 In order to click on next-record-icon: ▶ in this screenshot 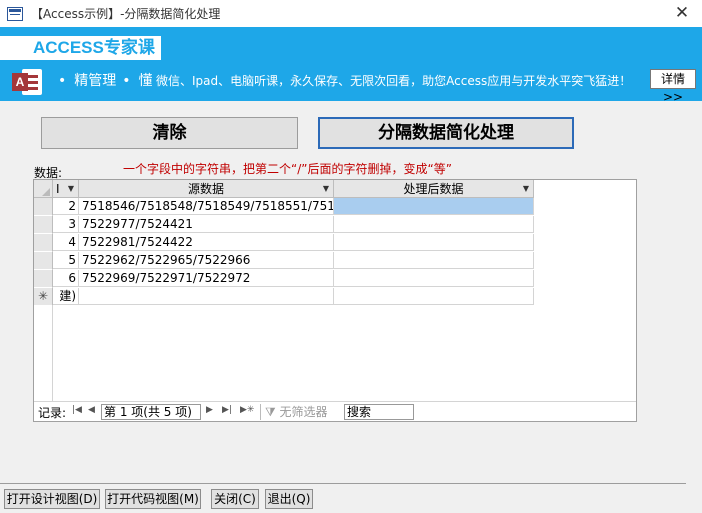, I will do `click(209, 410)`.